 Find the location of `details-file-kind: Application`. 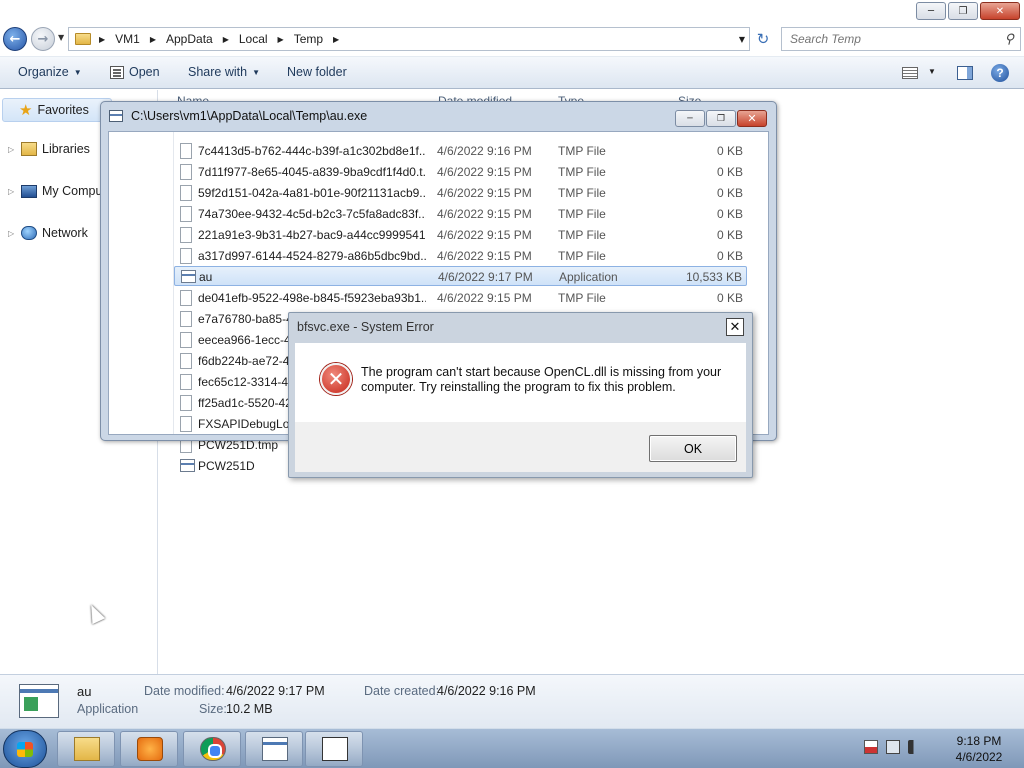

details-file-kind: Application is located at coordinates (108, 709).